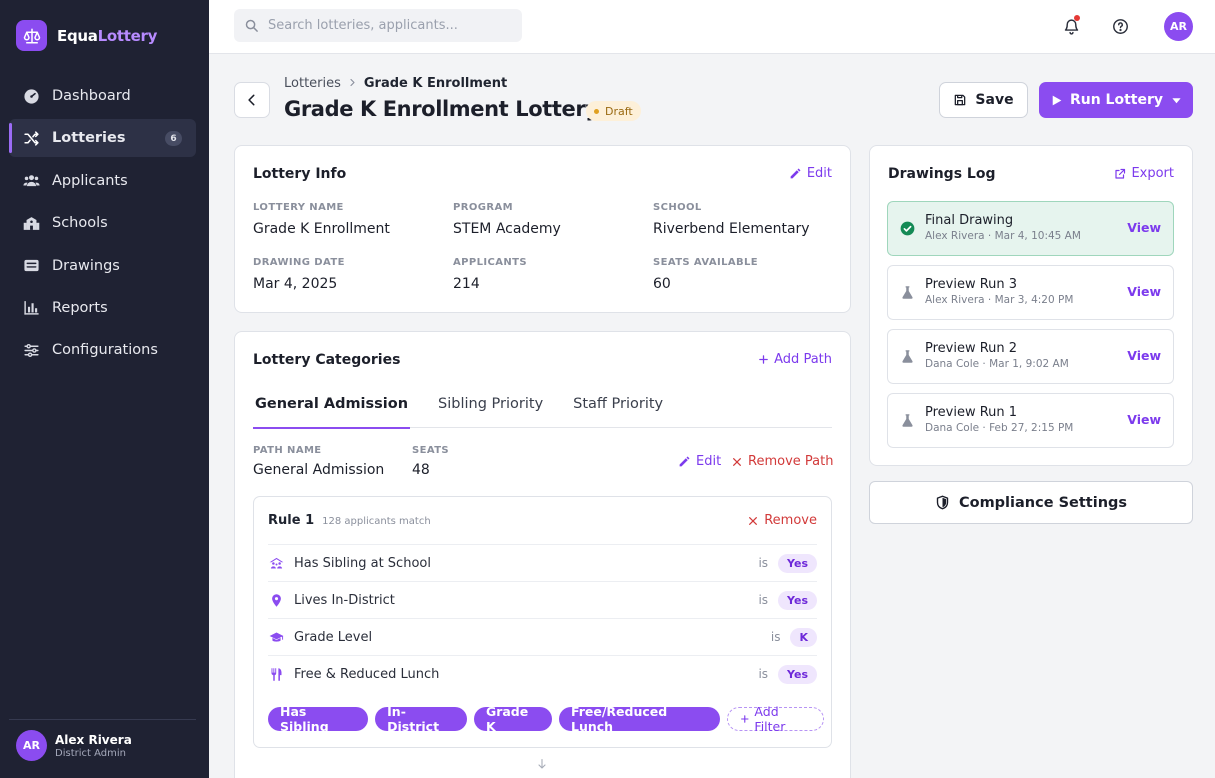 The height and width of the screenshot is (778, 1215). Describe the element at coordinates (435, 83) in the screenshot. I see `breadcrumb-current: Grade K Enrollment` at that location.